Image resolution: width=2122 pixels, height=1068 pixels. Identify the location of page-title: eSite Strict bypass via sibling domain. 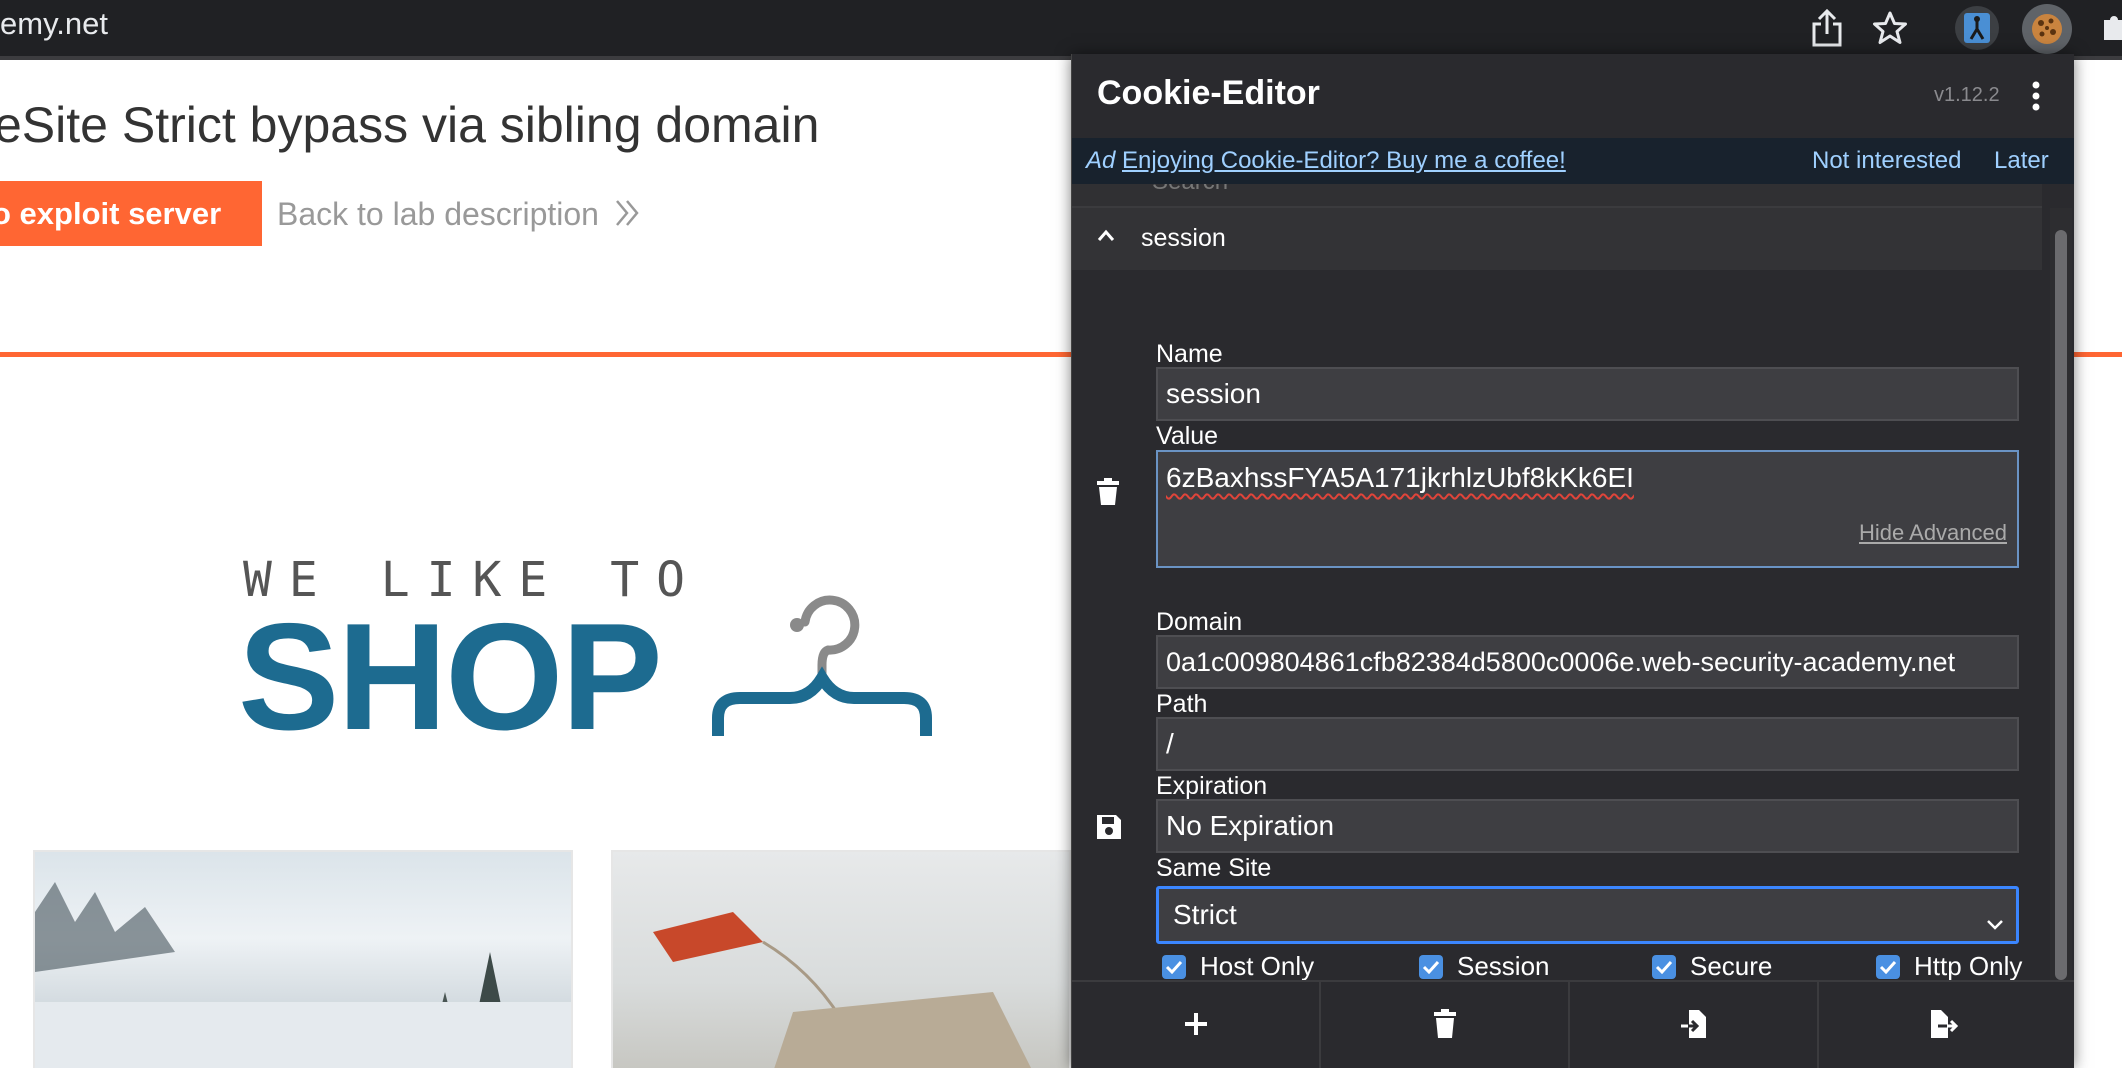
(410, 125).